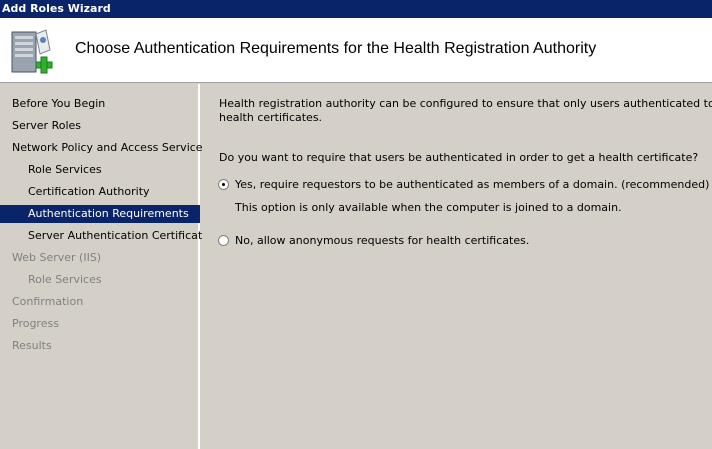 The width and height of the screenshot is (712, 449). I want to click on radio-selected-dot, so click(223, 184).